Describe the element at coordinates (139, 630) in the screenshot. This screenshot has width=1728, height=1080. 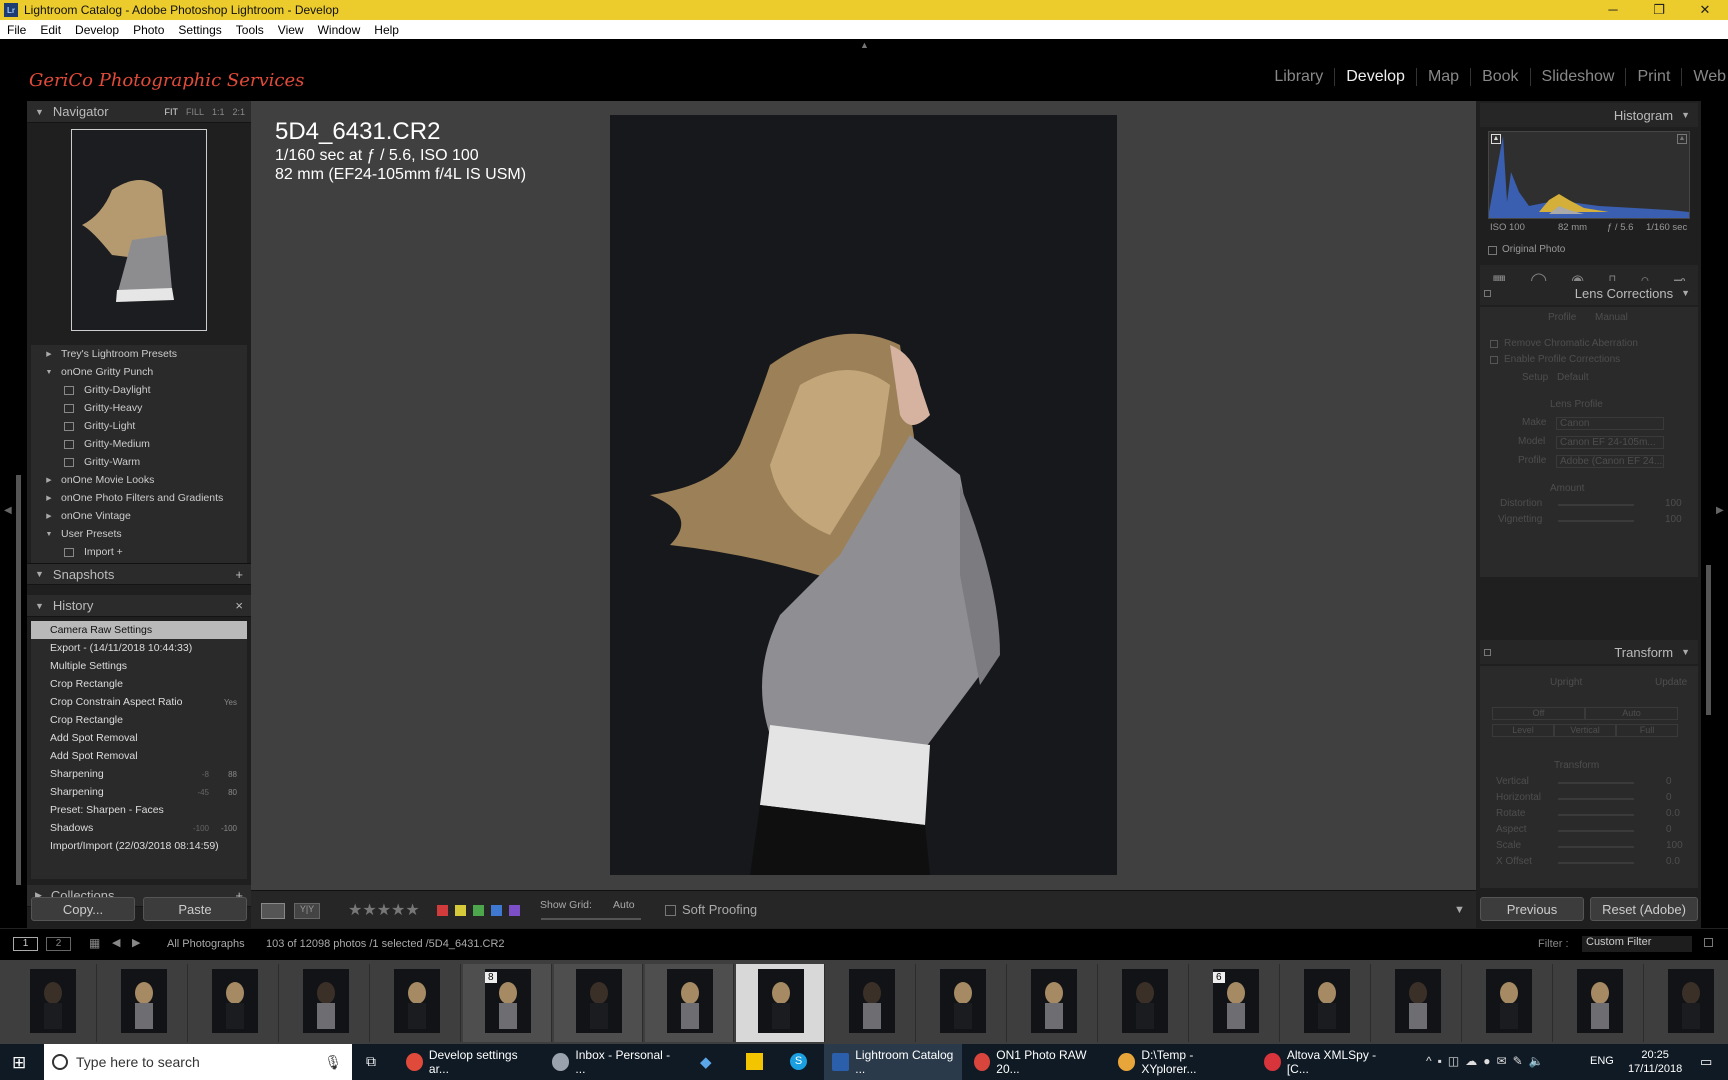
I see `history-item: Camera Raw Settings` at that location.